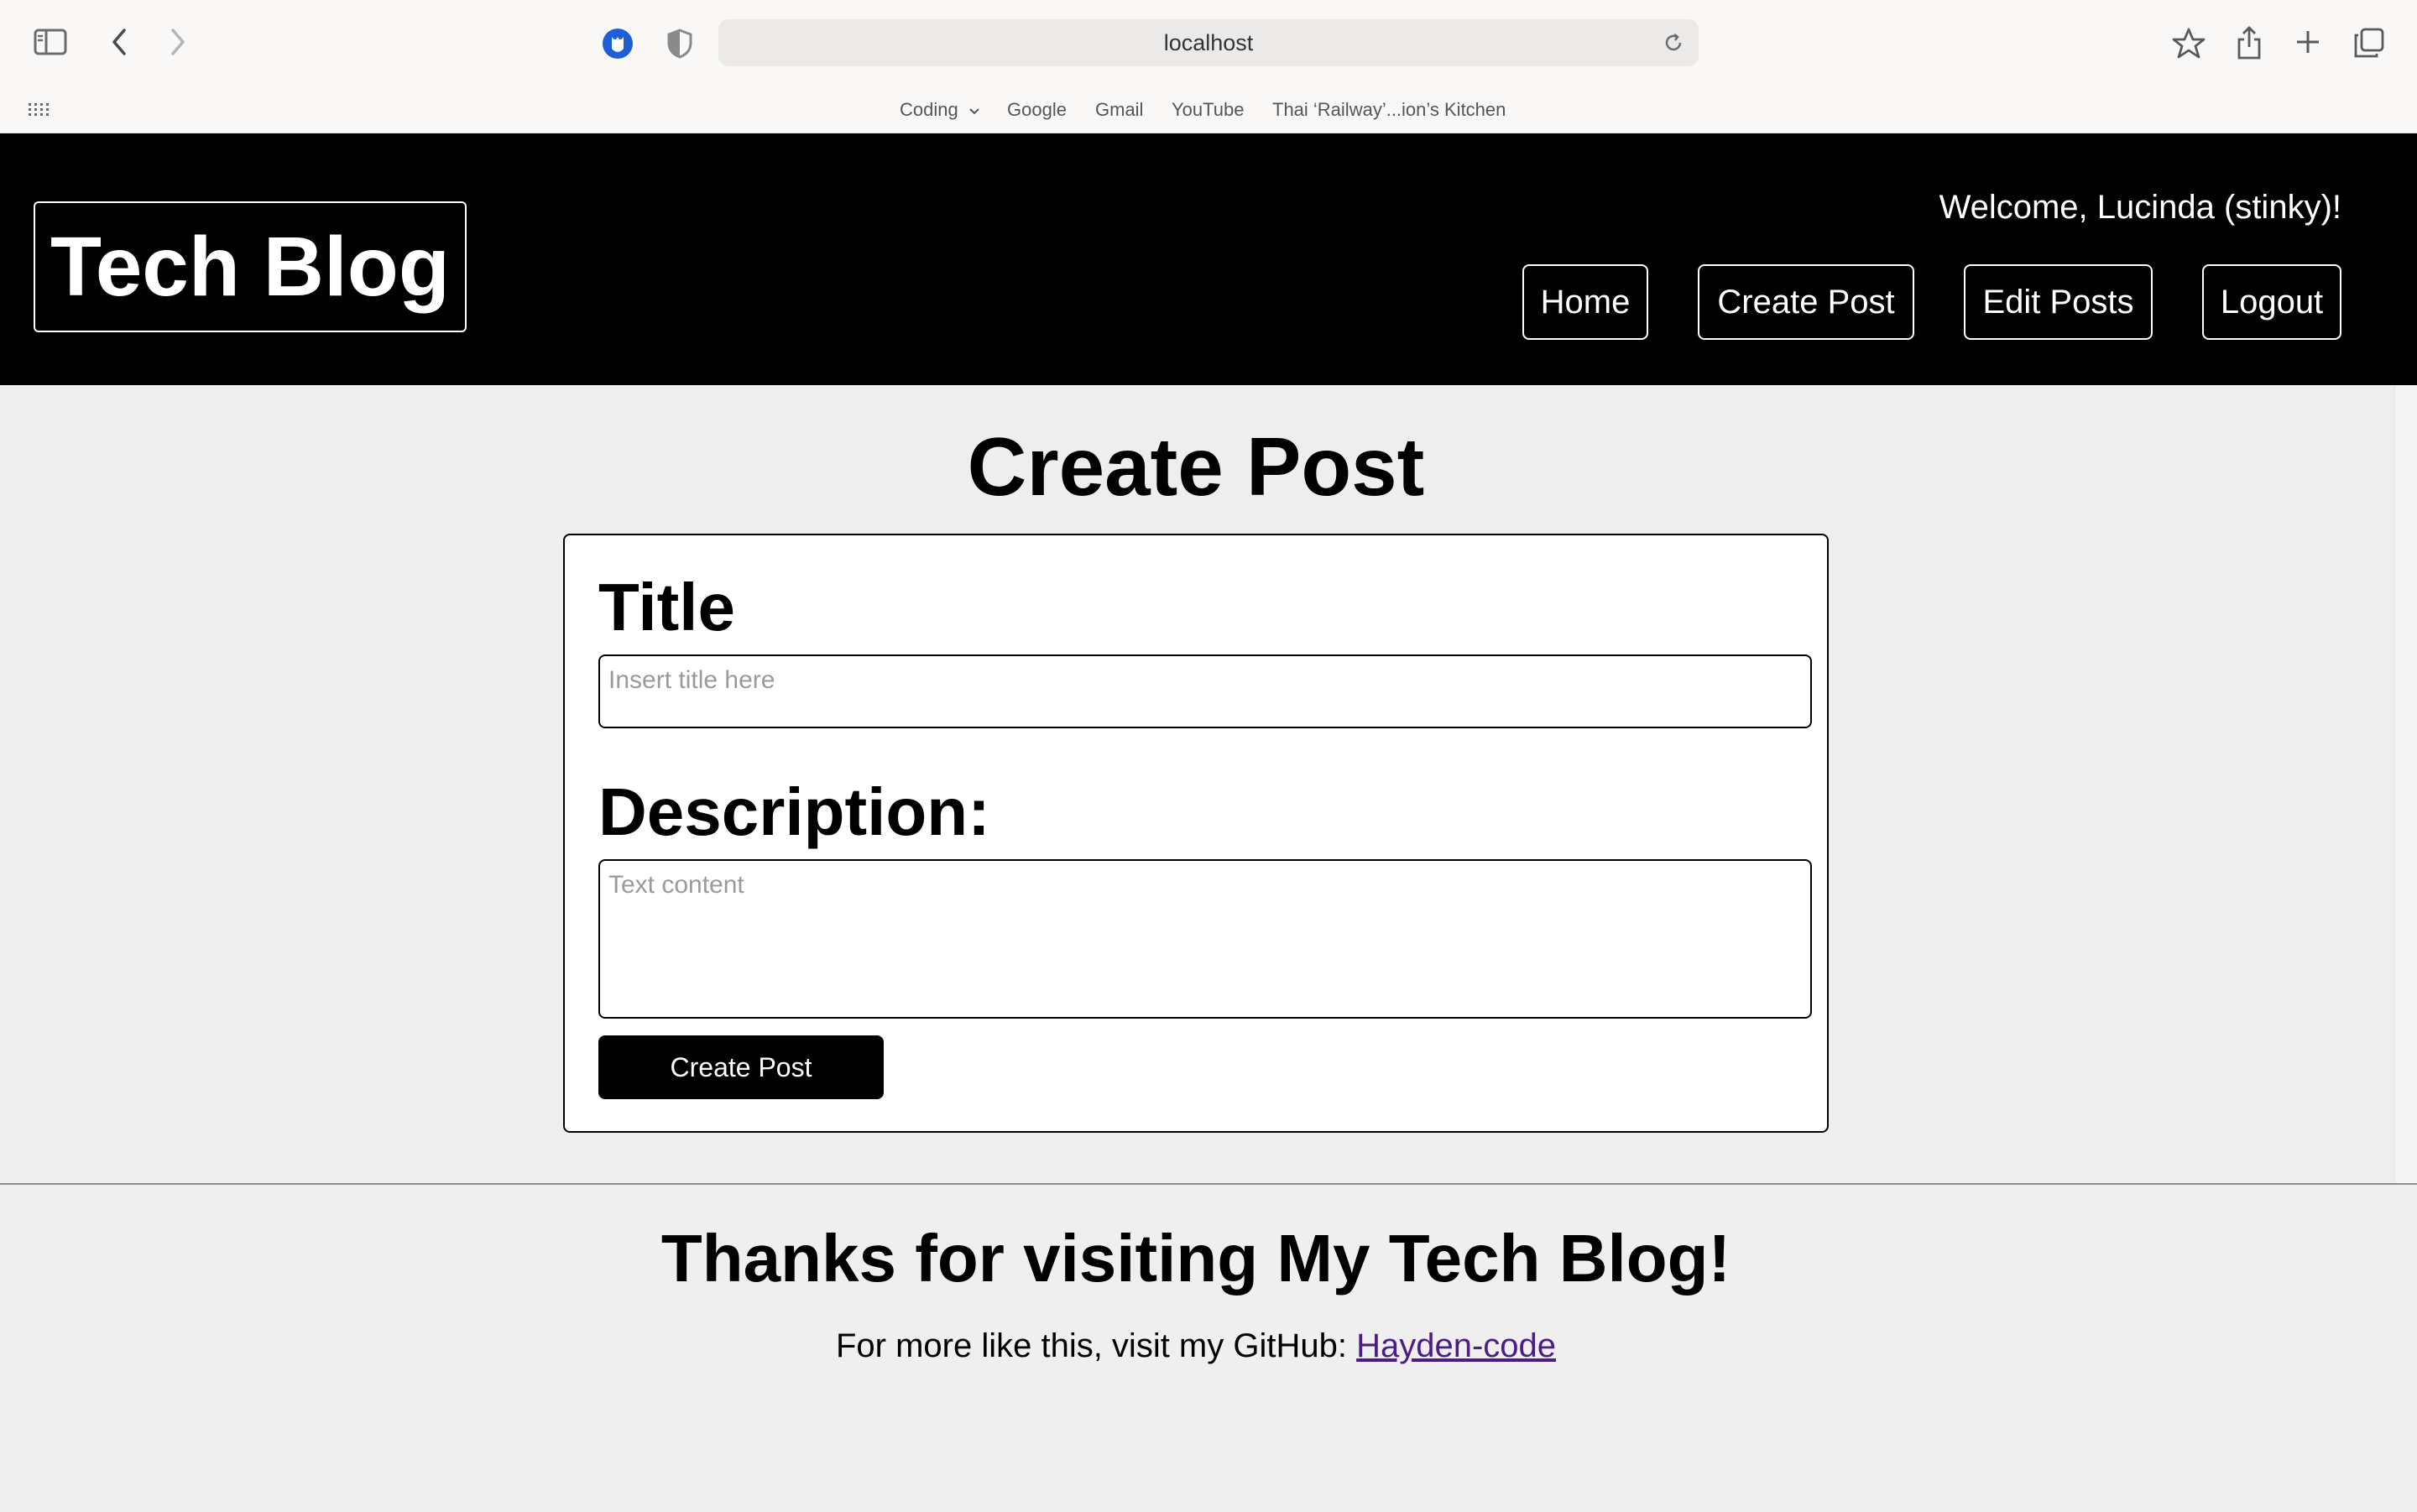 This screenshot has height=1512, width=2417. Describe the element at coordinates (929, 109) in the screenshot. I see `bookmark-label: Coding` at that location.